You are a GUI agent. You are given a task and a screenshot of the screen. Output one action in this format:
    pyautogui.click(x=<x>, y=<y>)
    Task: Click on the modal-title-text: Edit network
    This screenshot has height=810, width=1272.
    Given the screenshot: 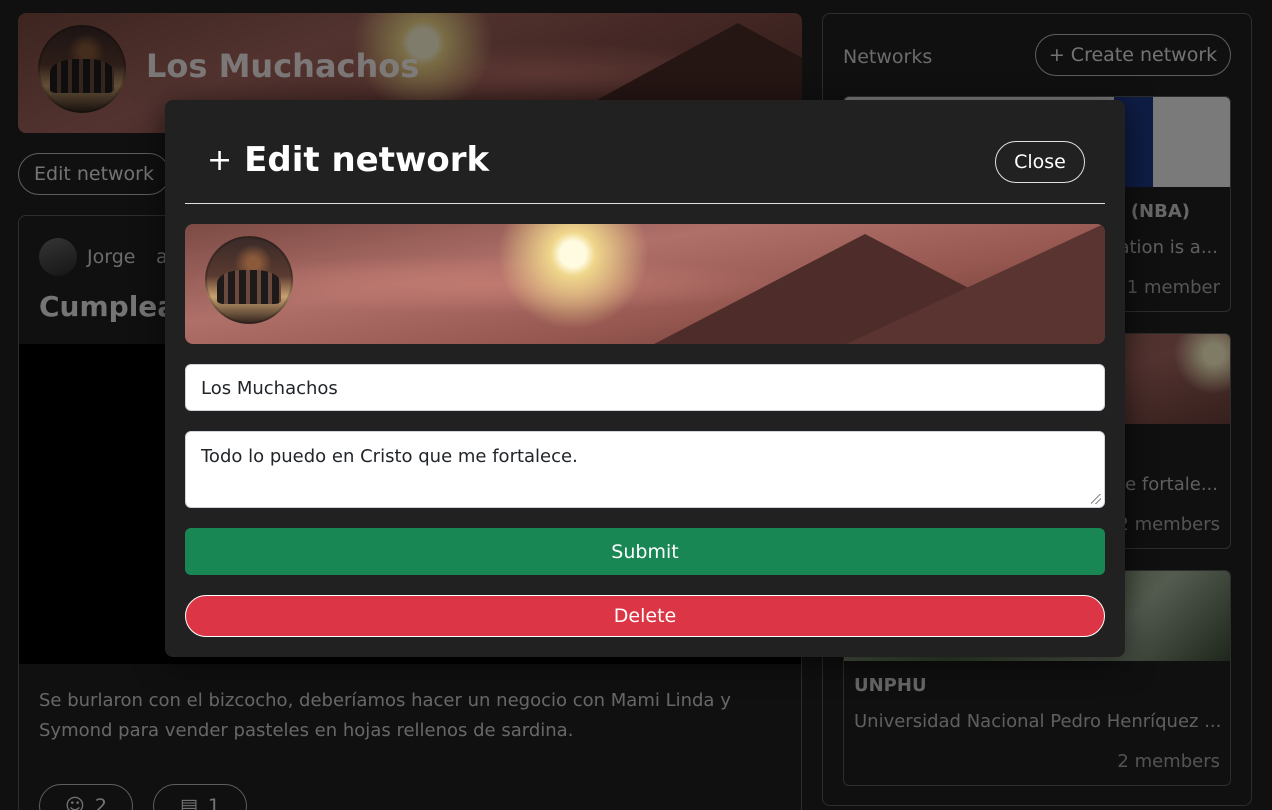 What is the action you would take?
    pyautogui.click(x=367, y=160)
    